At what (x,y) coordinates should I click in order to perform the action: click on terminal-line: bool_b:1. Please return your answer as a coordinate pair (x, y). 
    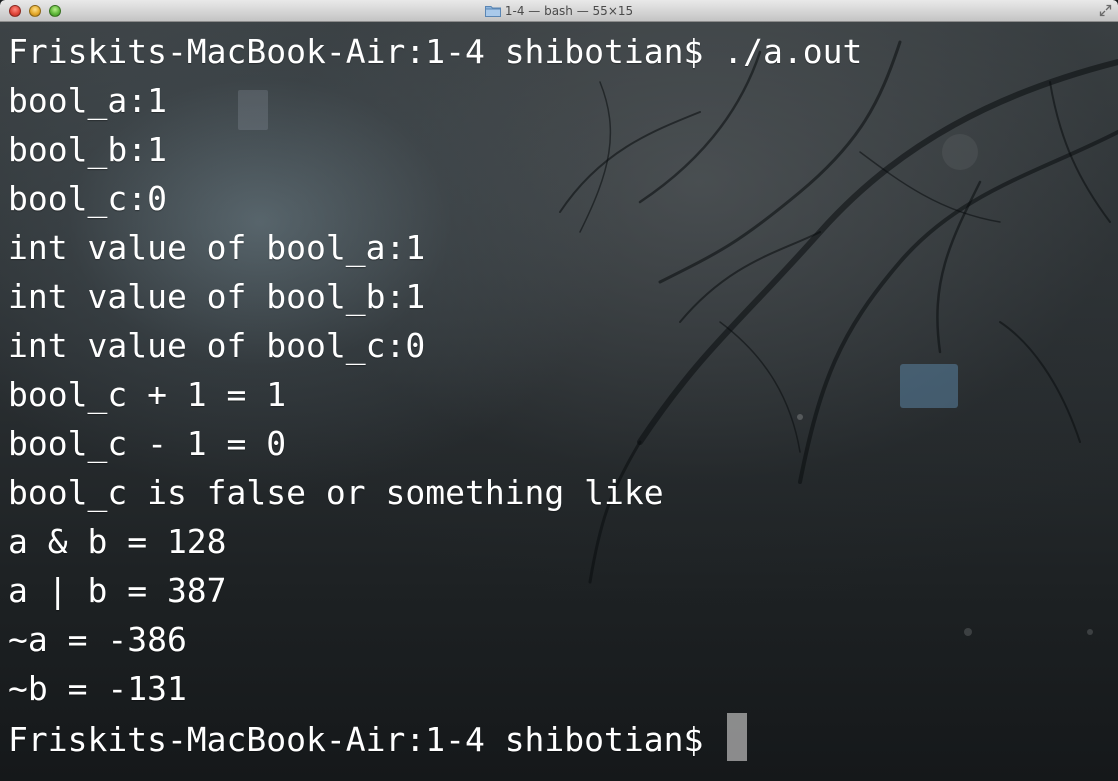
    Looking at the image, I should click on (87, 149).